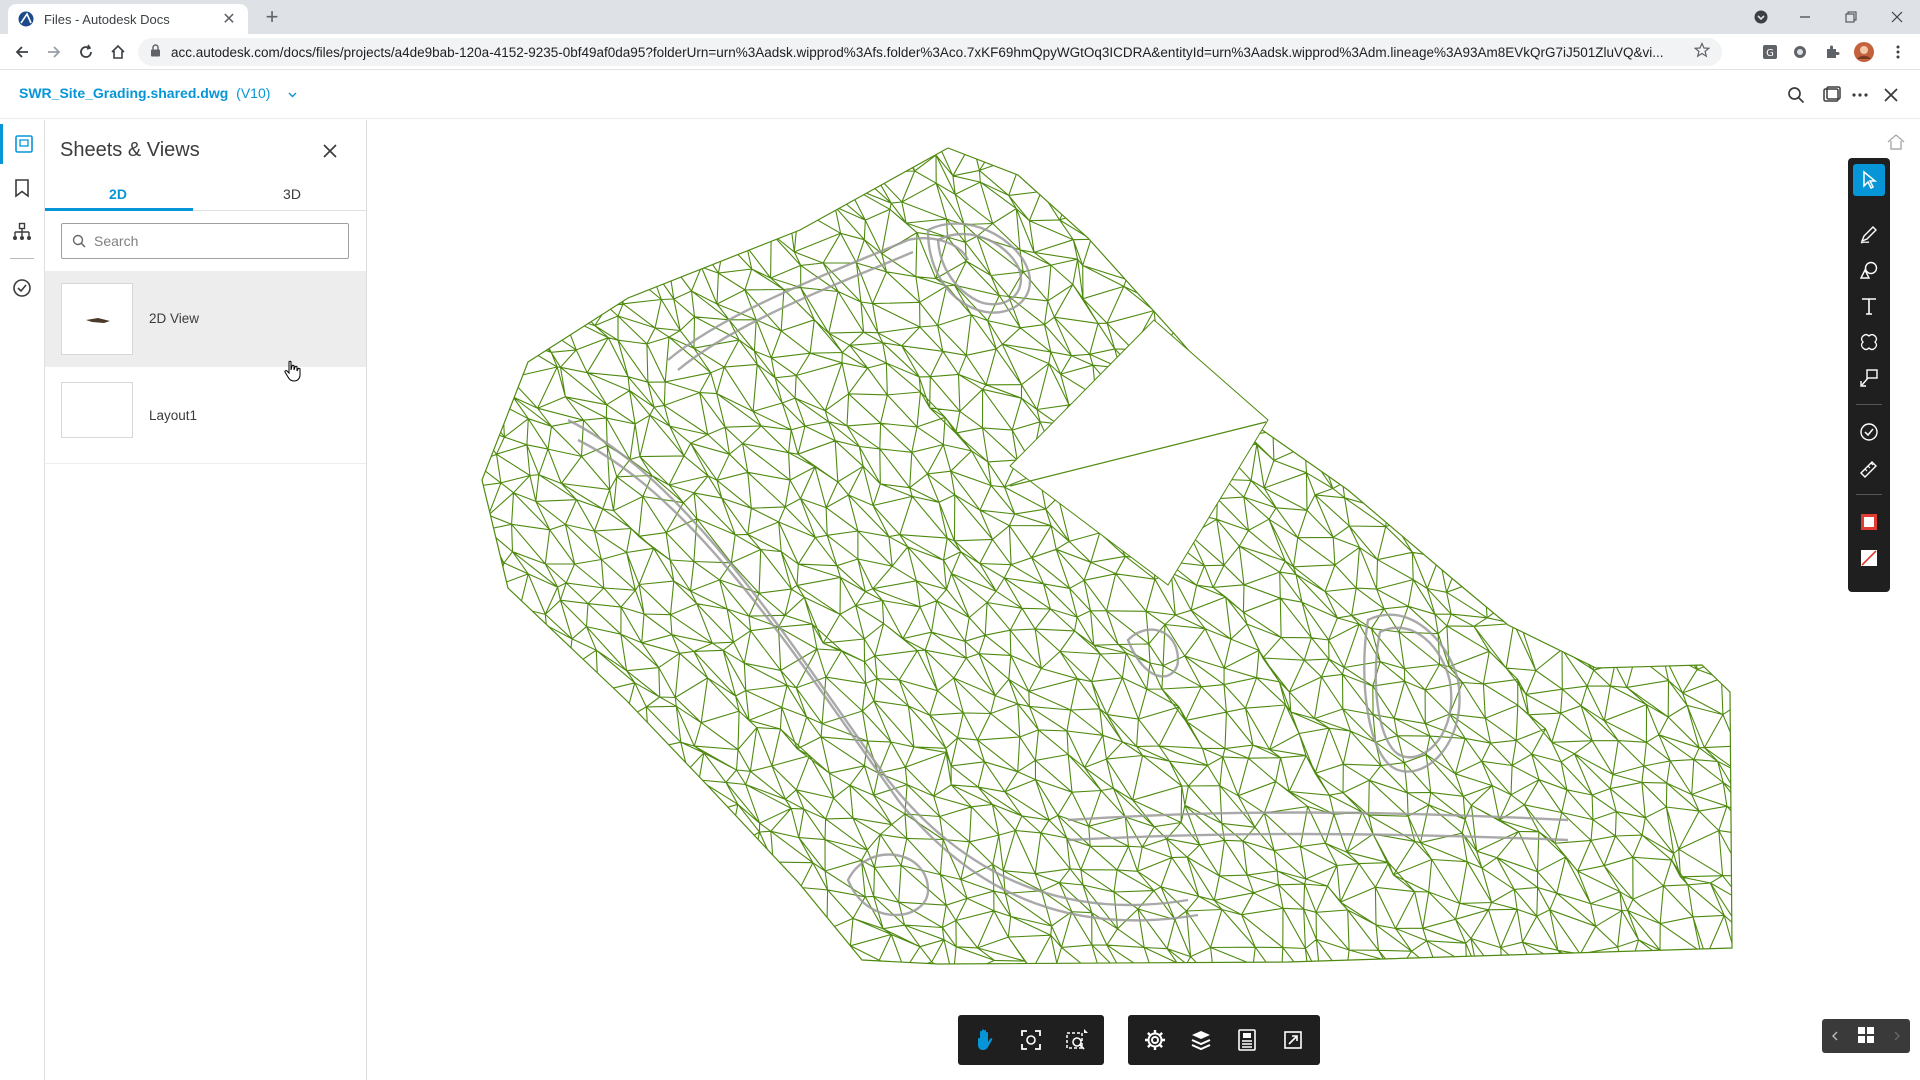 This screenshot has height=1080, width=1920. I want to click on shape-icon, so click(1868, 270).